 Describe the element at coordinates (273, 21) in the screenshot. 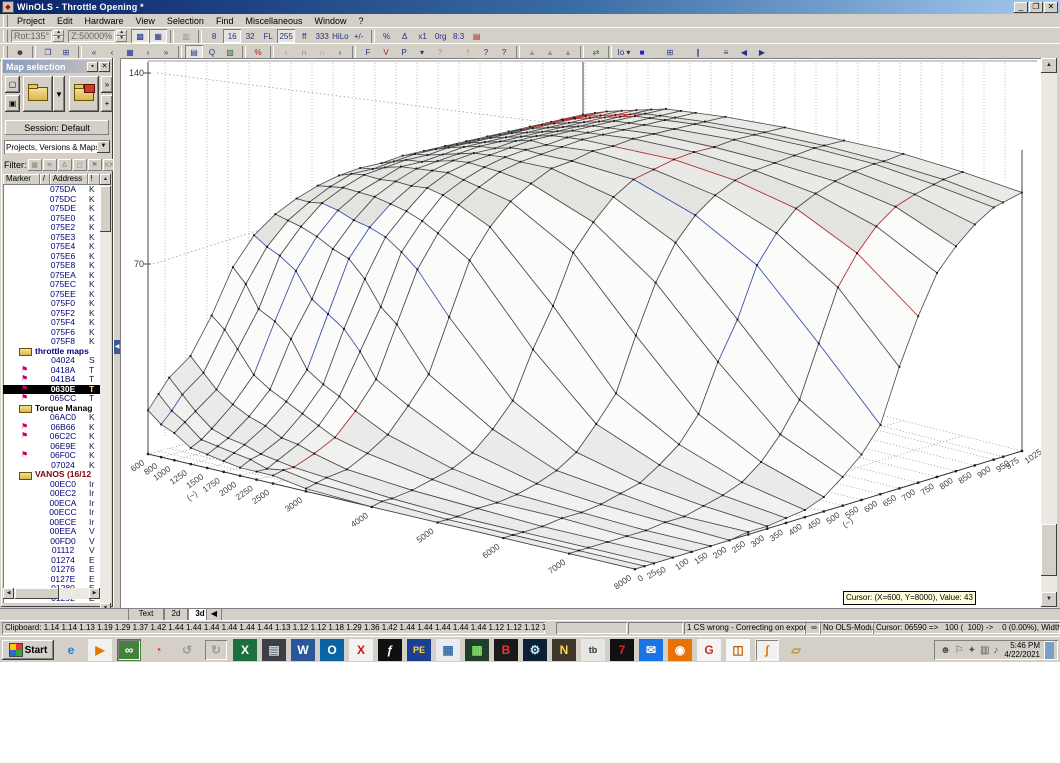

I see `menu-item-miscellaneous: Miscellaneous` at that location.